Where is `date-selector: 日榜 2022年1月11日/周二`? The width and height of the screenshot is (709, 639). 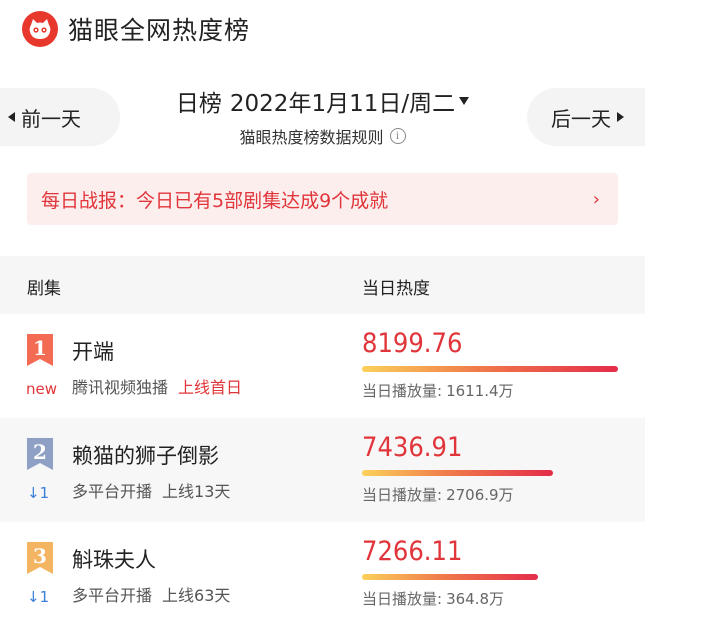 date-selector: 日榜 2022年1月11日/周二 is located at coordinates (322, 101).